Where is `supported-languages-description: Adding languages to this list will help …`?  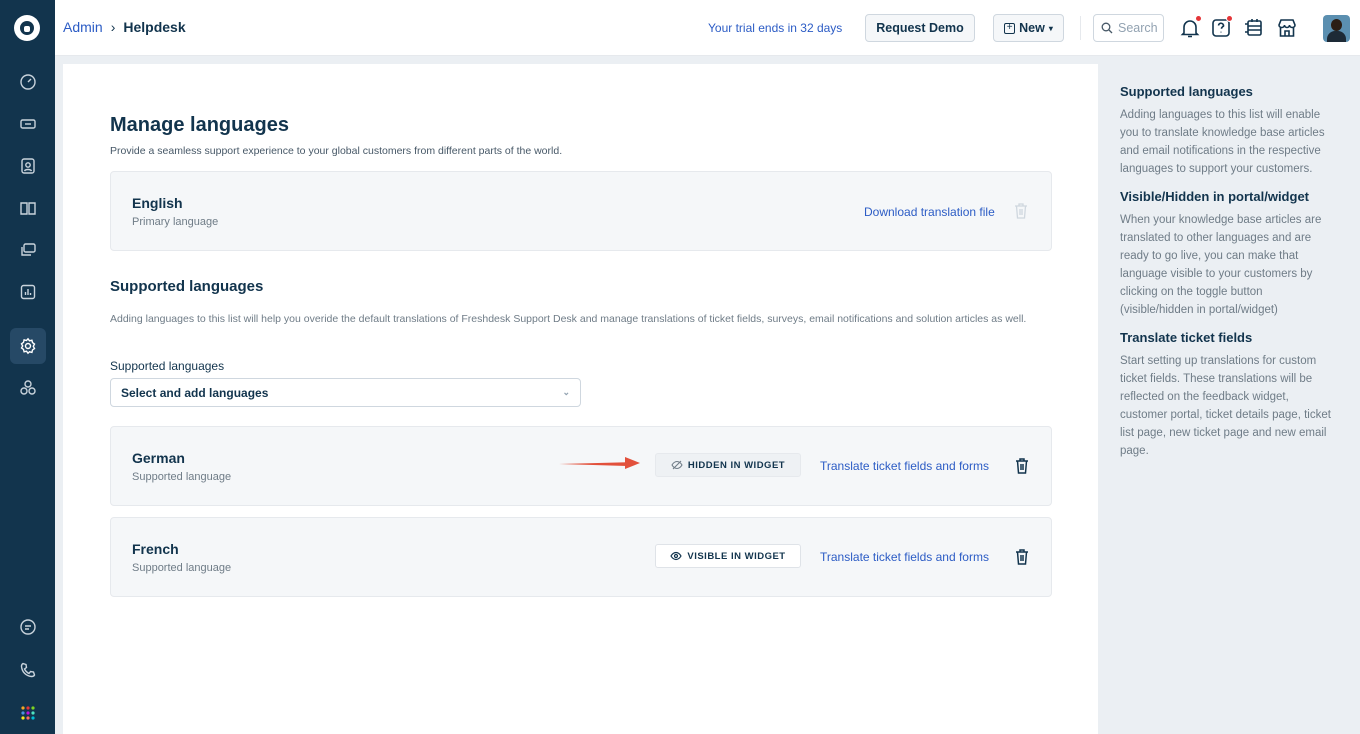
supported-languages-description: Adding languages to this list will help … is located at coordinates (568, 319).